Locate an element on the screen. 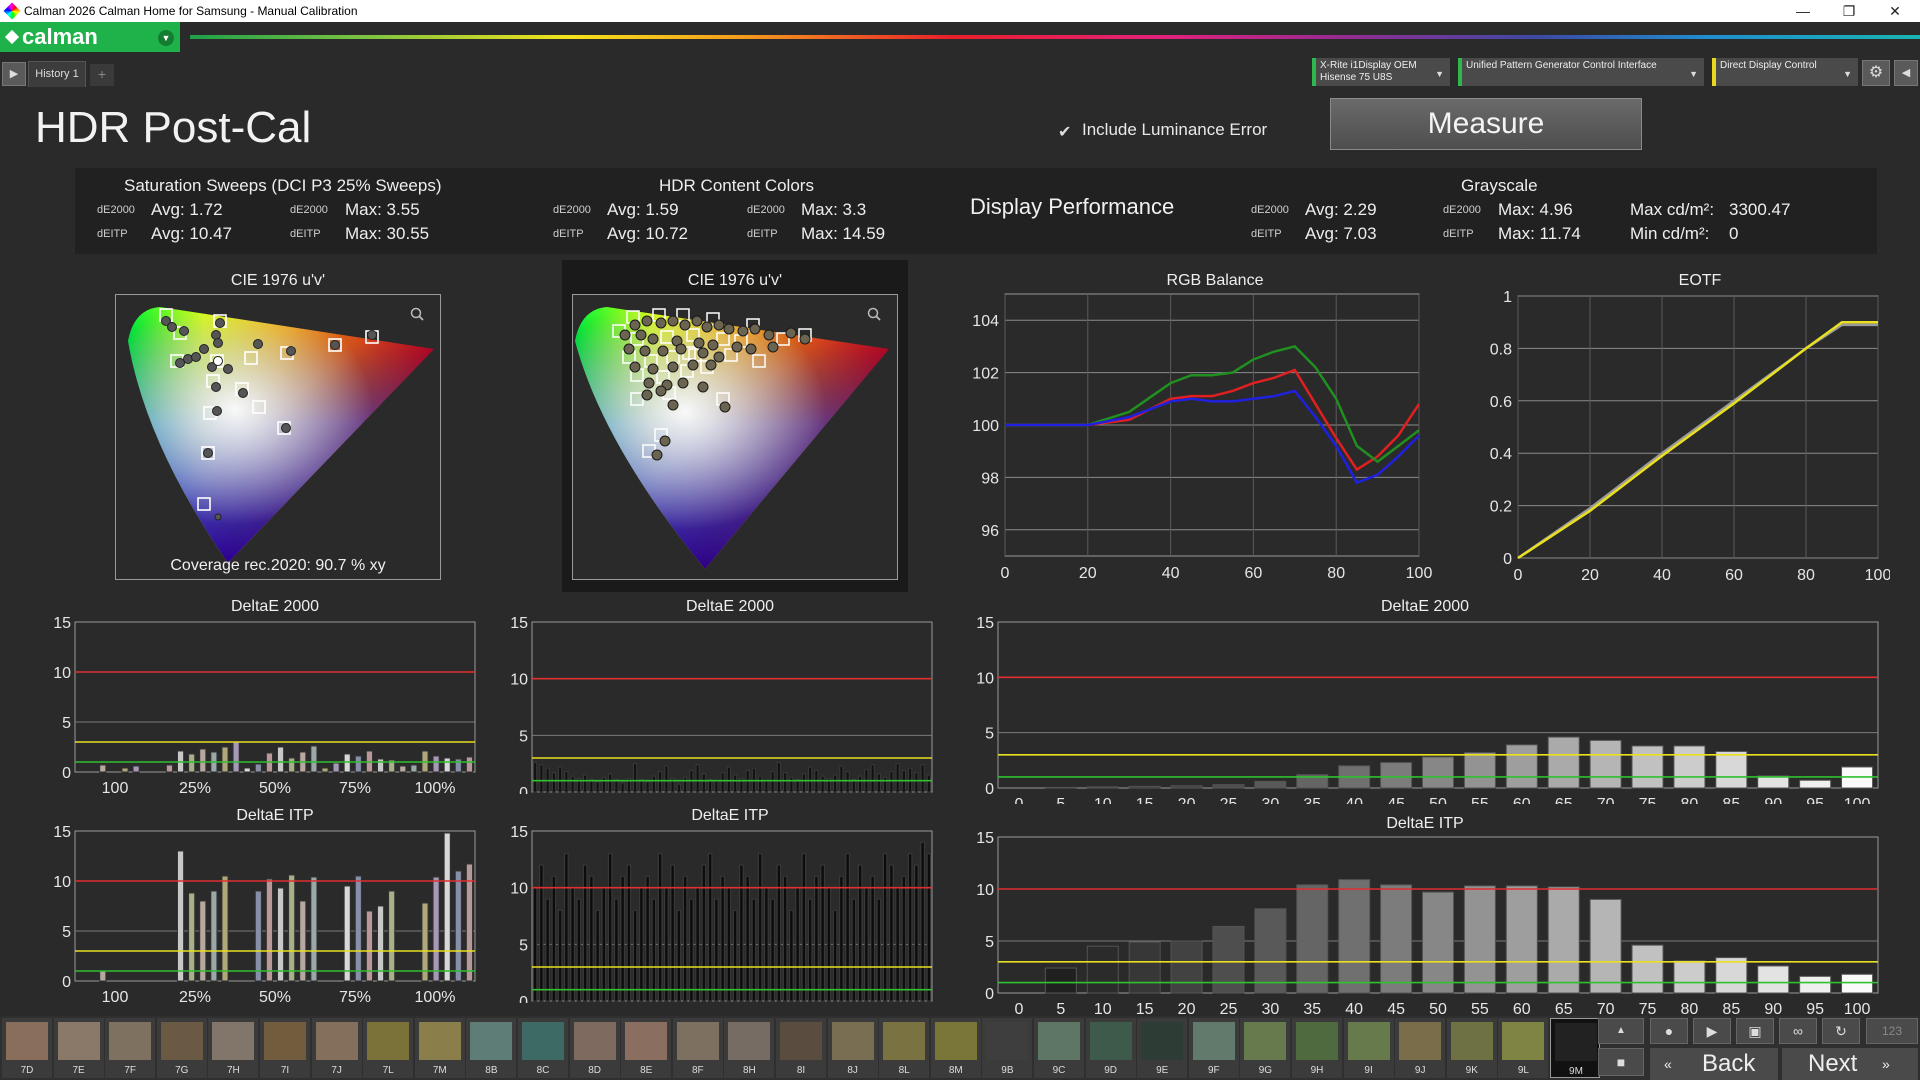 The image size is (1920, 1080). patch-item: 9J is located at coordinates (1420, 1048).